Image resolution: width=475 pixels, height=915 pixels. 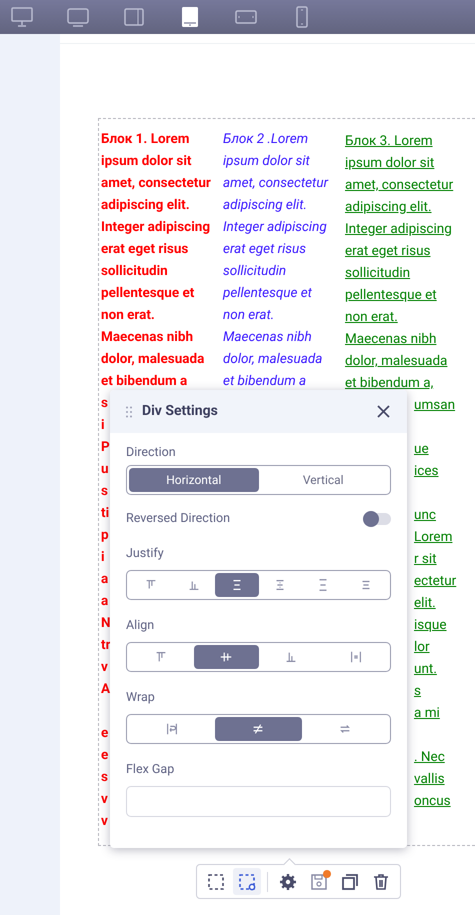 What do you see at coordinates (105, 535) in the screenshot?
I see `text-line: p` at bounding box center [105, 535].